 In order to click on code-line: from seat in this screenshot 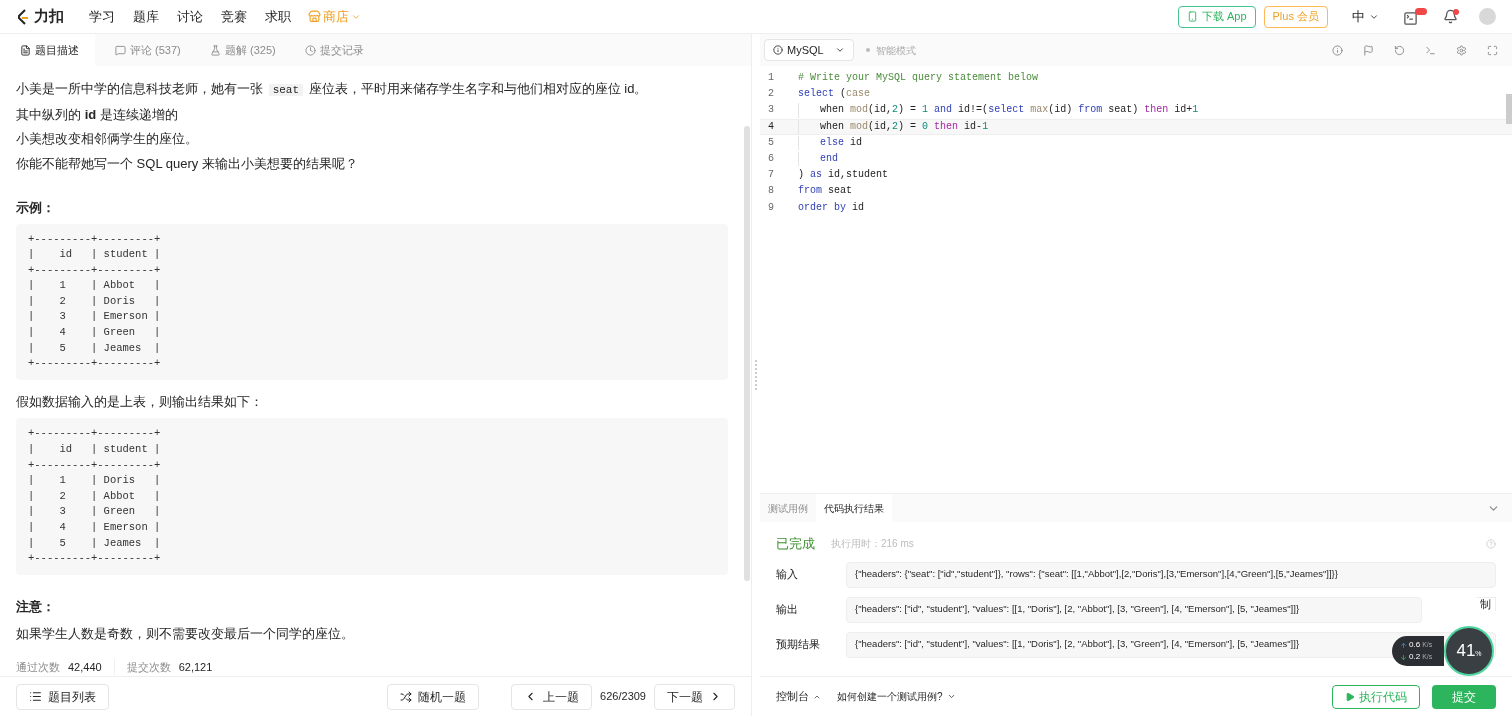, I will do `click(825, 191)`.